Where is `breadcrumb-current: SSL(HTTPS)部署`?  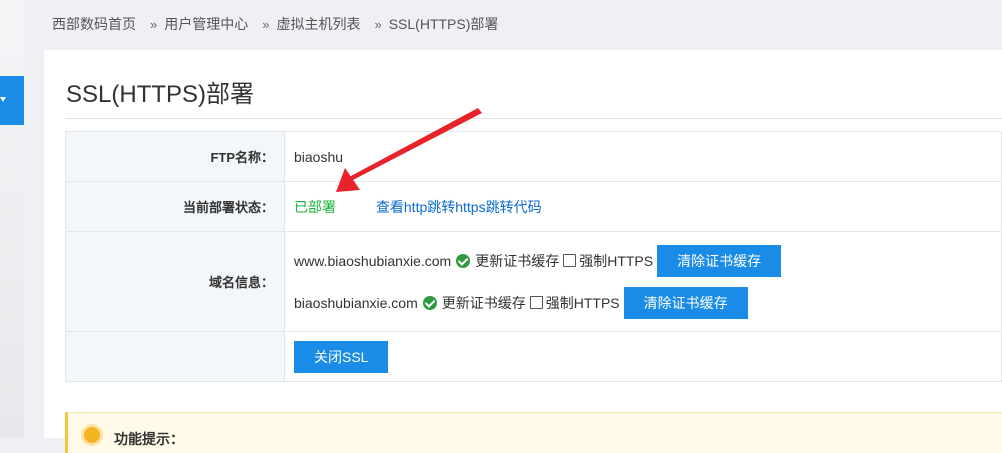
breadcrumb-current: SSL(HTTPS)部署 is located at coordinates (443, 24).